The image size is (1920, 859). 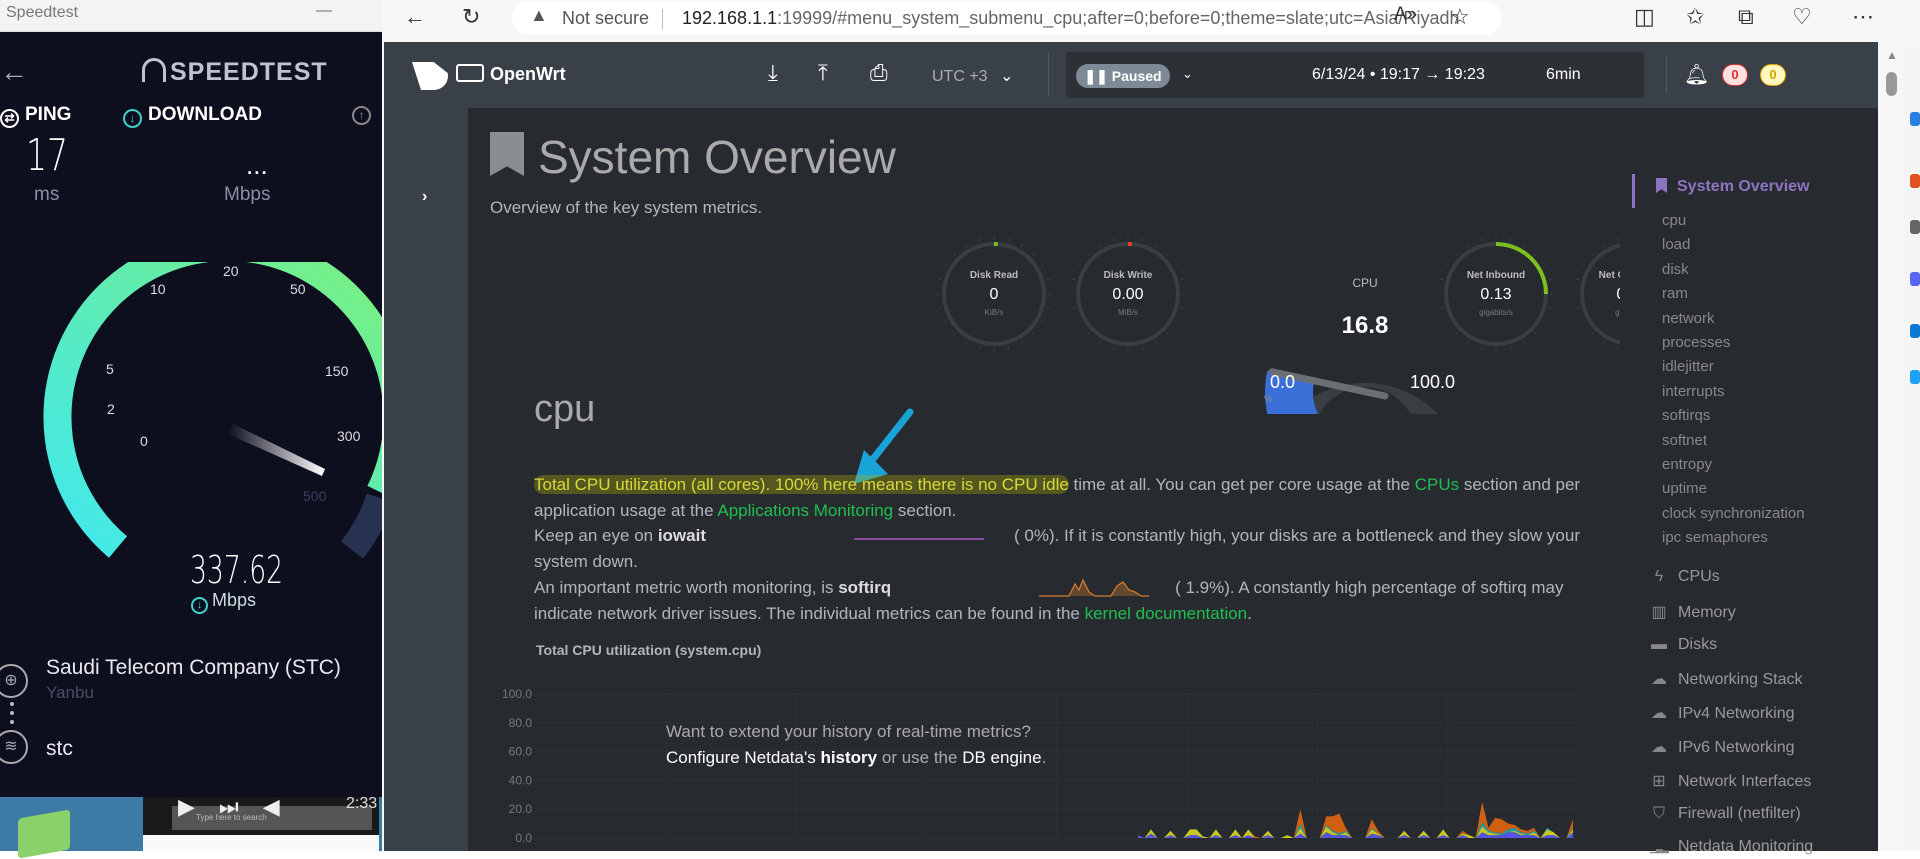 I want to click on bell-icon: 🔔︎, so click(x=1696, y=74).